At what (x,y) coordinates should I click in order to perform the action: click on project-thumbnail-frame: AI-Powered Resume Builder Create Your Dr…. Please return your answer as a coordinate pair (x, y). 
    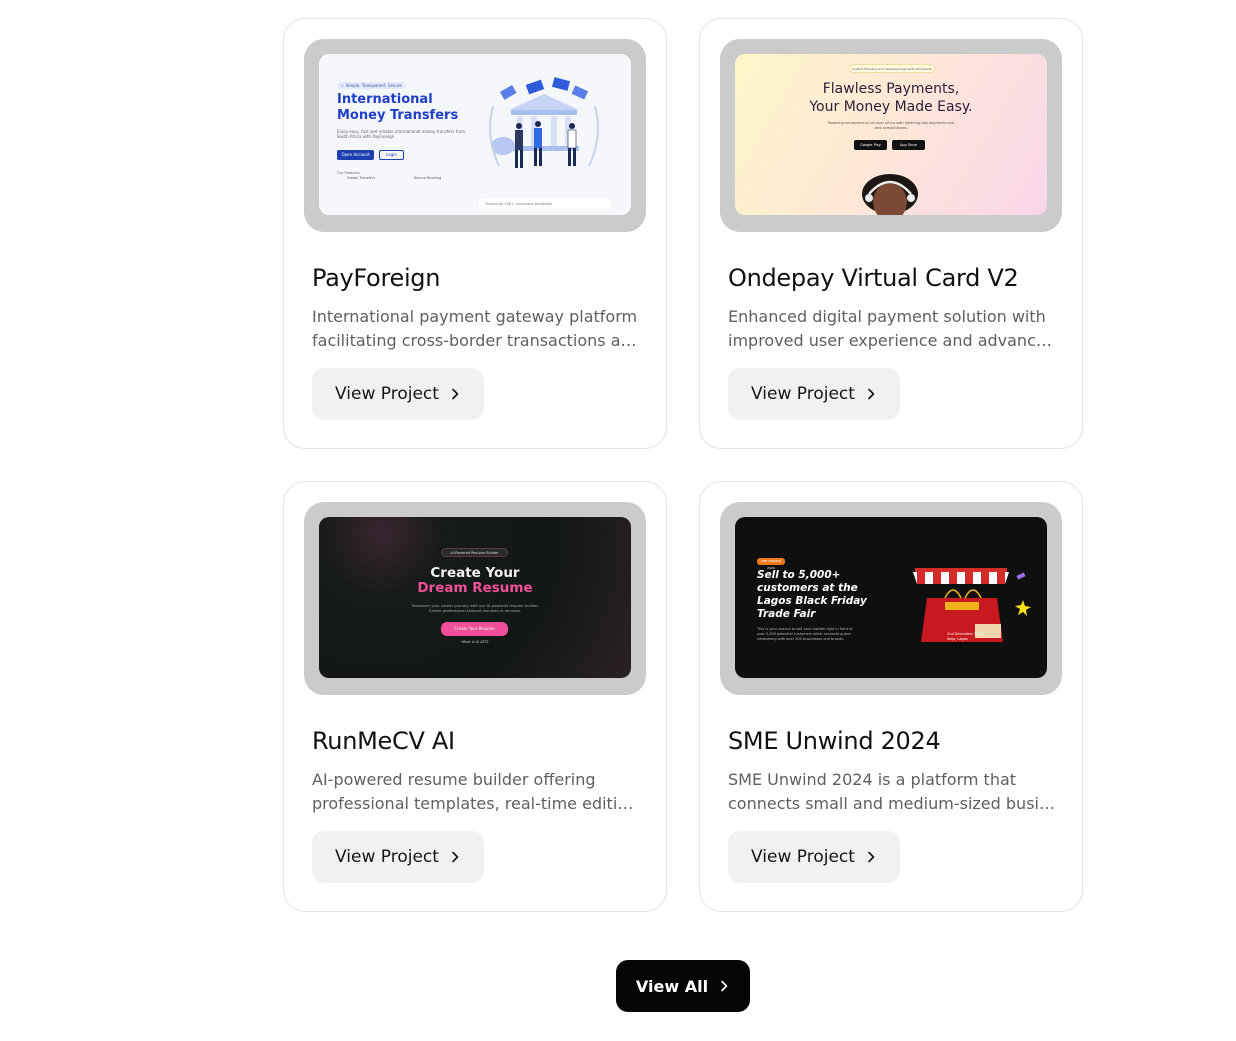
    Looking at the image, I should click on (475, 598).